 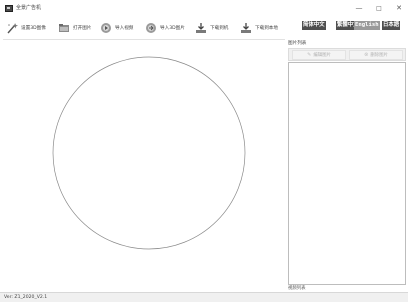 What do you see at coordinates (322, 55) in the screenshot?
I see `edit-image-label: 编辑图片` at bounding box center [322, 55].